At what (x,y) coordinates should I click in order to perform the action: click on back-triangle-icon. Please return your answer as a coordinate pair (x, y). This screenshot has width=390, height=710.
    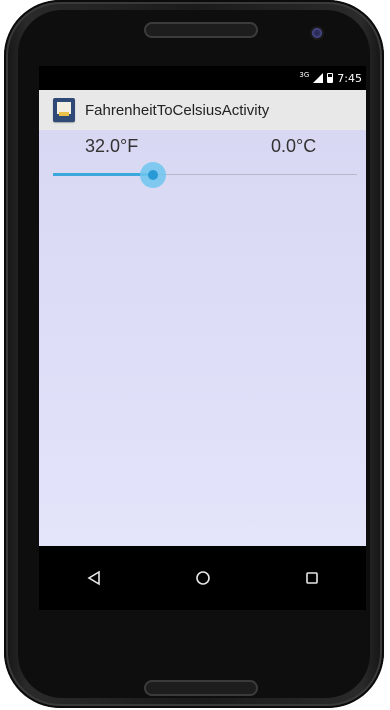
    Looking at the image, I should click on (93, 578).